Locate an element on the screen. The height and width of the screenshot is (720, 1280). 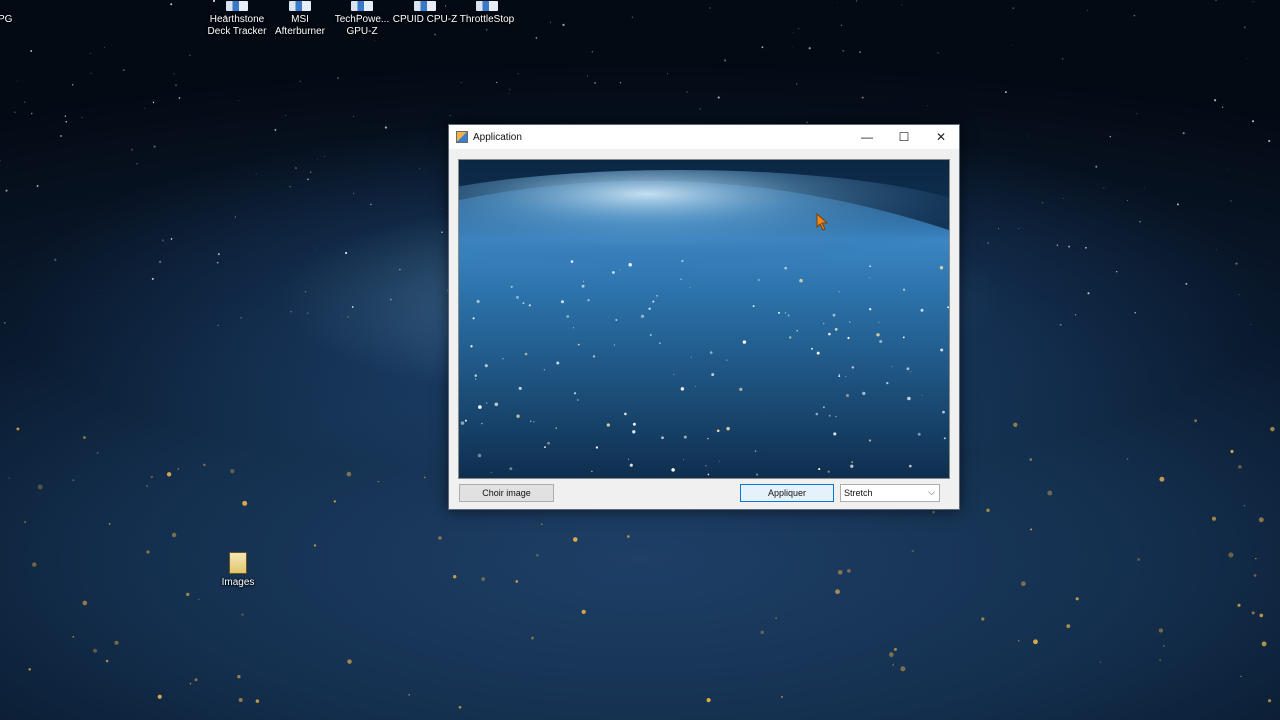
close-button: ✕ is located at coordinates (941, 137).